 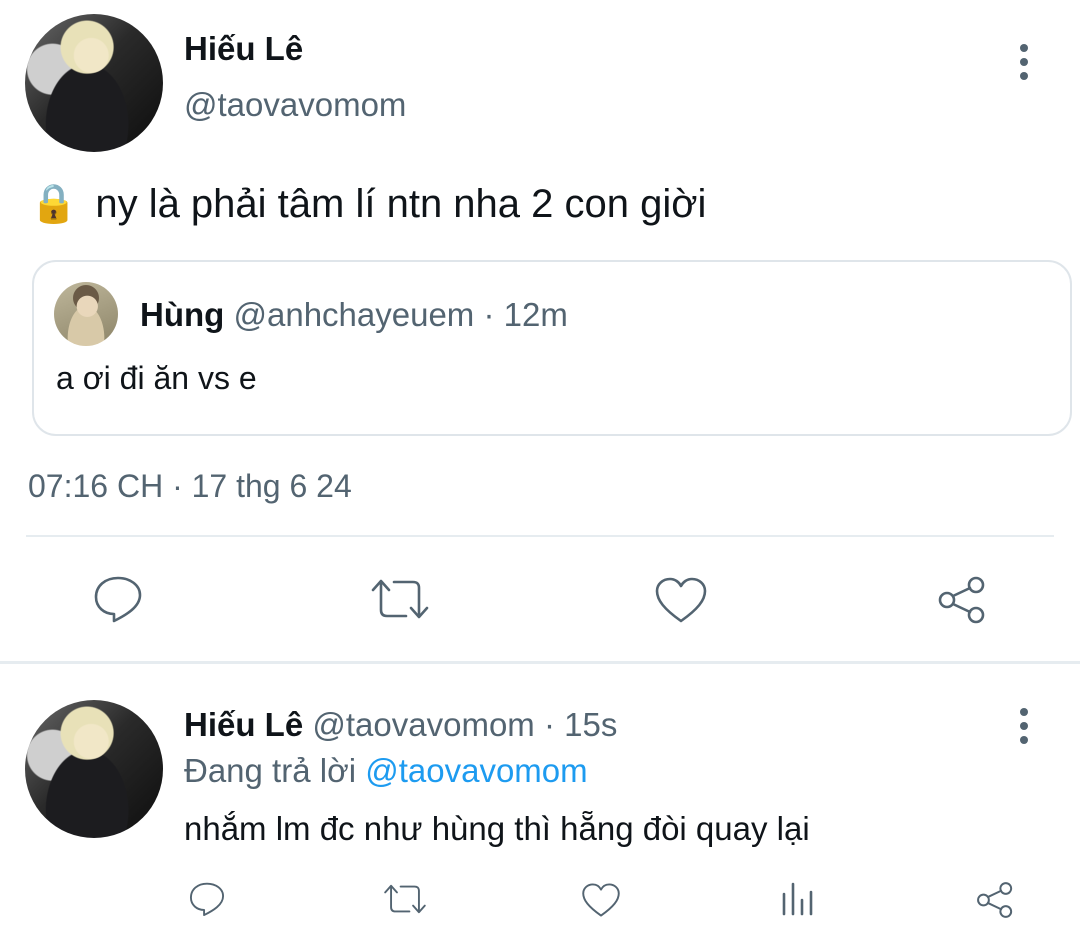 I want to click on divider, so click(x=540, y=536).